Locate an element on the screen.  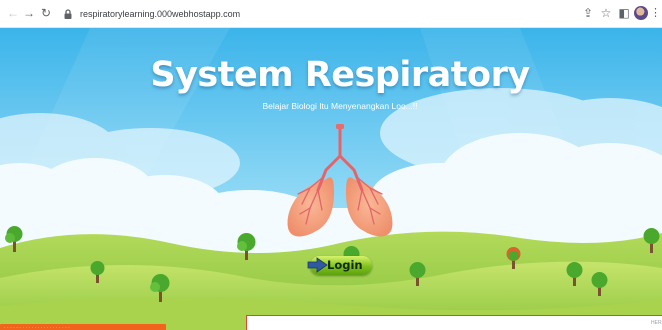
reload-icon: ↻ is located at coordinates (46, 13).